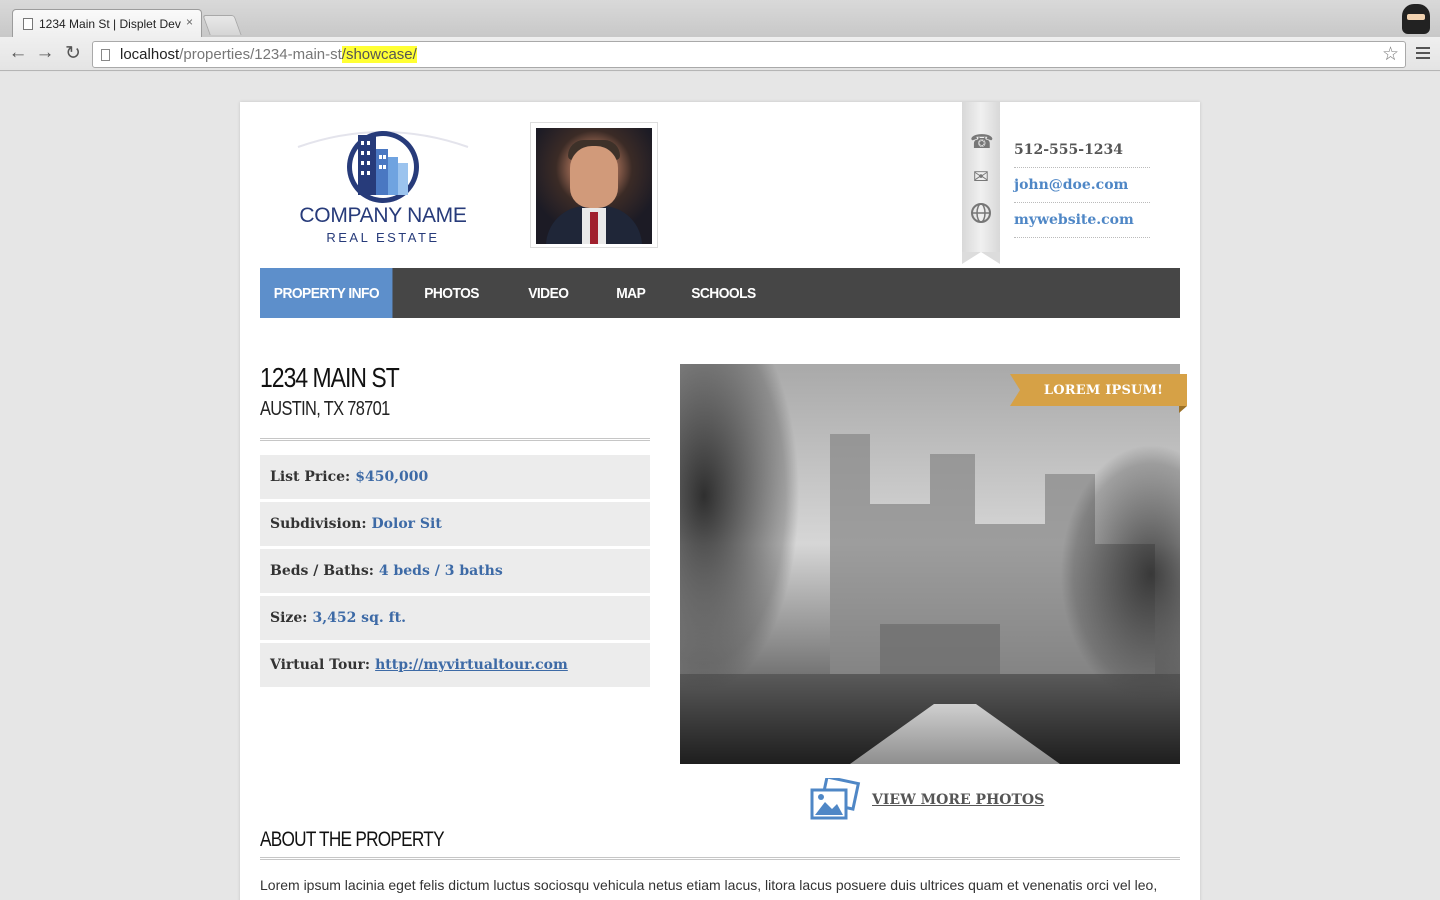  What do you see at coordinates (471, 665) in the screenshot?
I see `virtual-tour-link: http://myvirtualtour.com` at bounding box center [471, 665].